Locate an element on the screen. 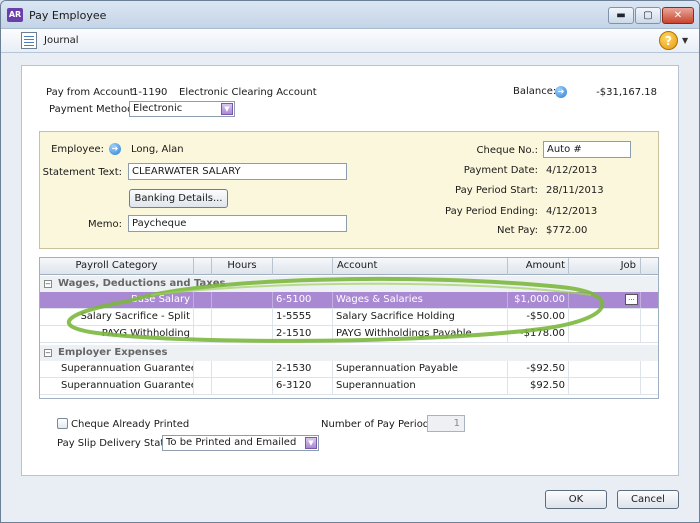 The width and height of the screenshot is (700, 523). delivery-status-select: To be Printed and Emailed ▼ is located at coordinates (240, 443).